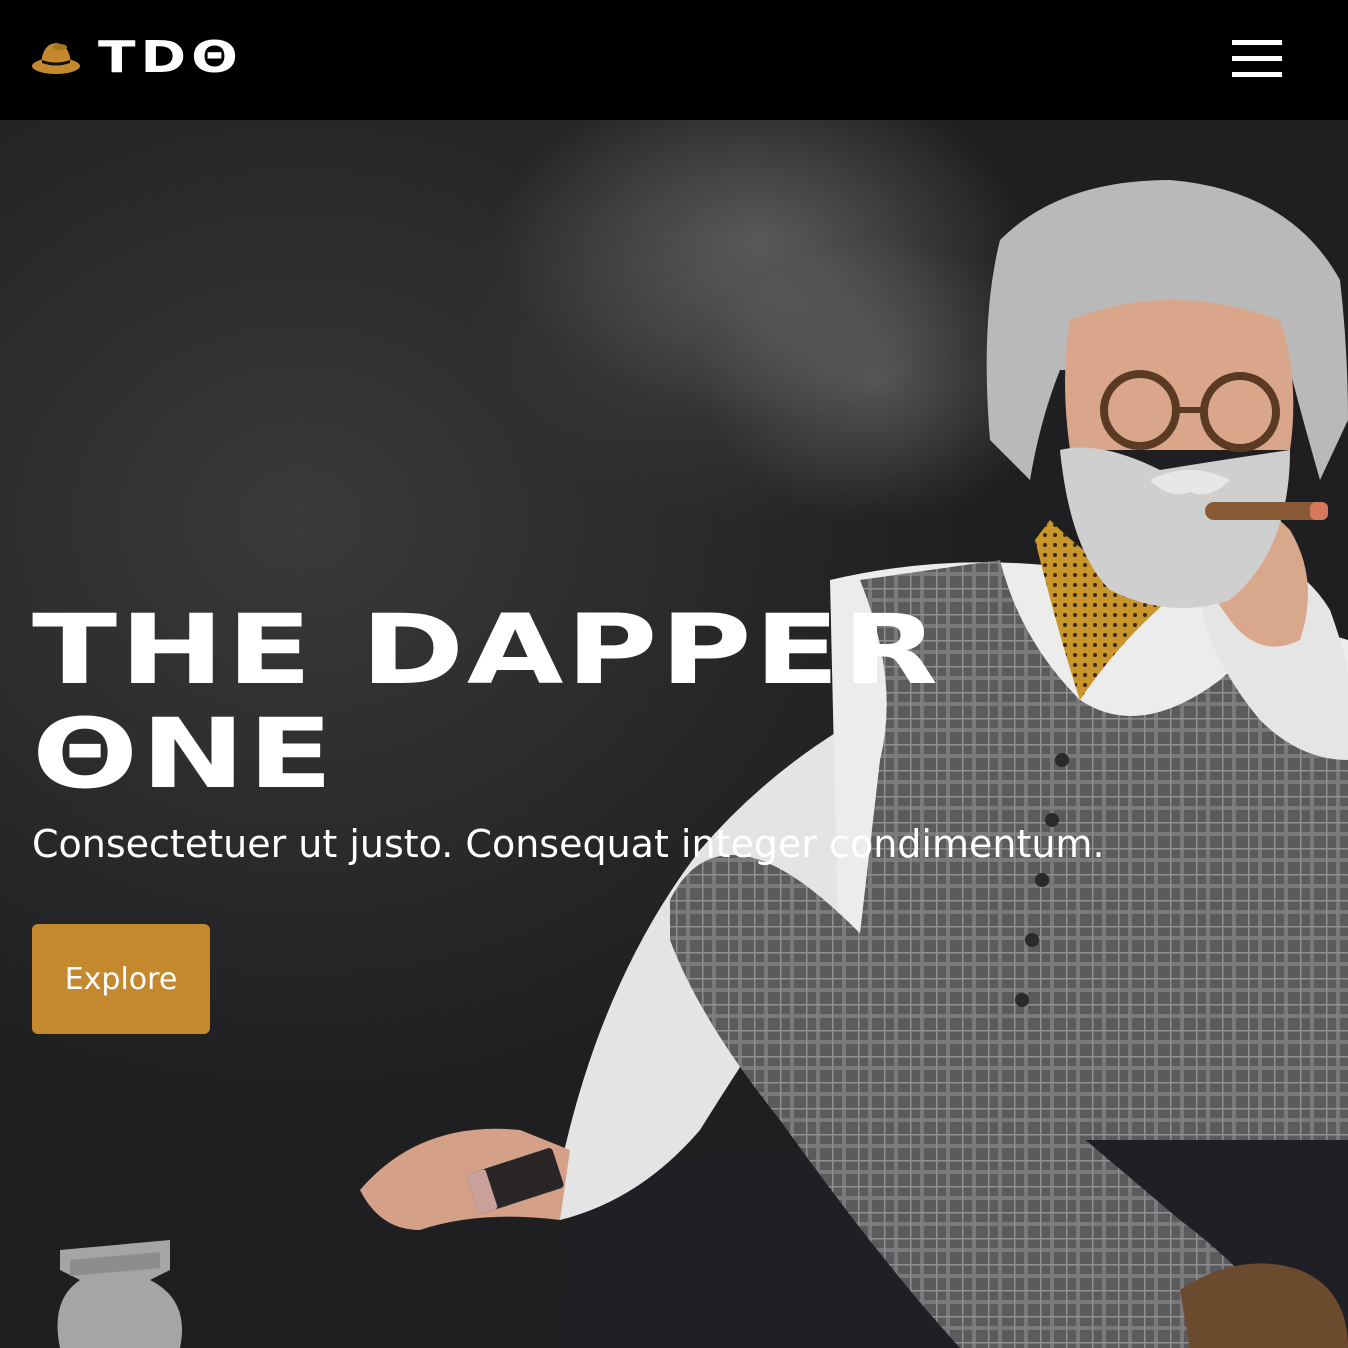  What do you see at coordinates (121, 979) in the screenshot?
I see `explore-button: Explore` at bounding box center [121, 979].